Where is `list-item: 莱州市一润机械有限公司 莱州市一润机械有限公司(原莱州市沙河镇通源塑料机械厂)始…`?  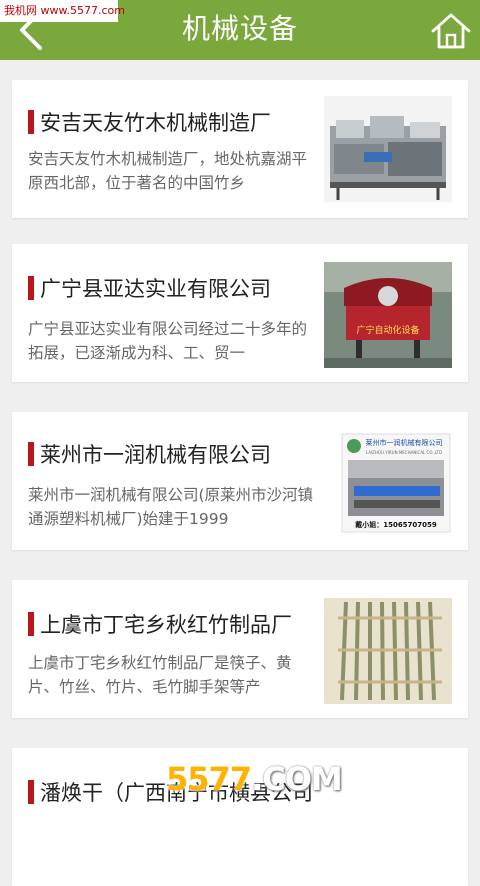 list-item: 莱州市一润机械有限公司 莱州市一润机械有限公司(原莱州市沙河镇通源塑料机械厂)始… is located at coordinates (240, 481).